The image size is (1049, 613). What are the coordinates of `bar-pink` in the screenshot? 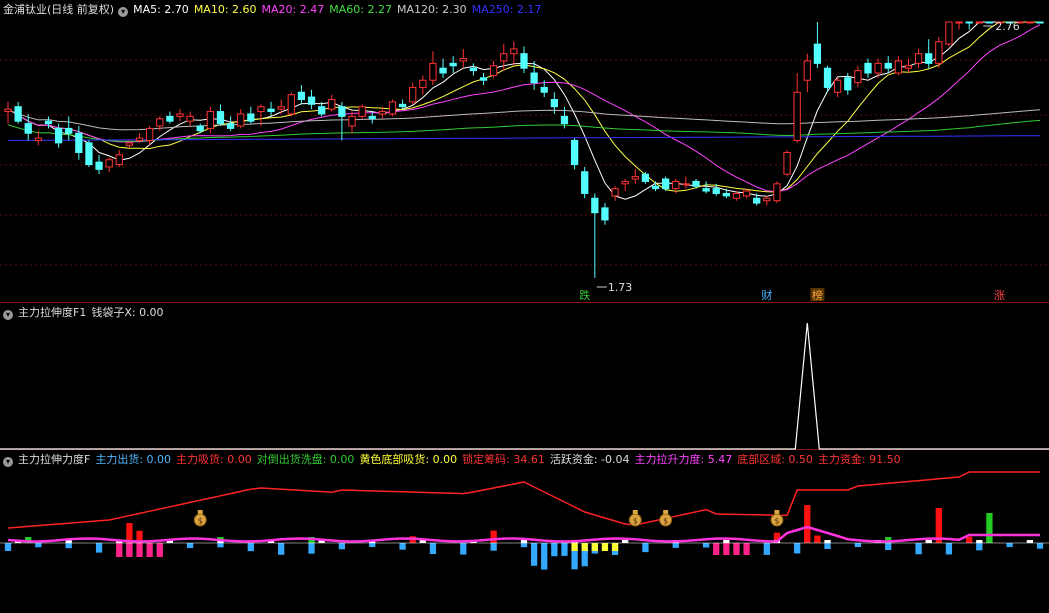 It's located at (159, 550).